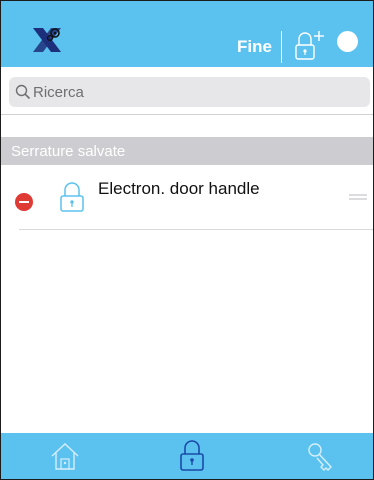 This screenshot has height=480, width=374. Describe the element at coordinates (187, 151) in the screenshot. I see `saved-locks-section-header: Serrature salvate` at that location.